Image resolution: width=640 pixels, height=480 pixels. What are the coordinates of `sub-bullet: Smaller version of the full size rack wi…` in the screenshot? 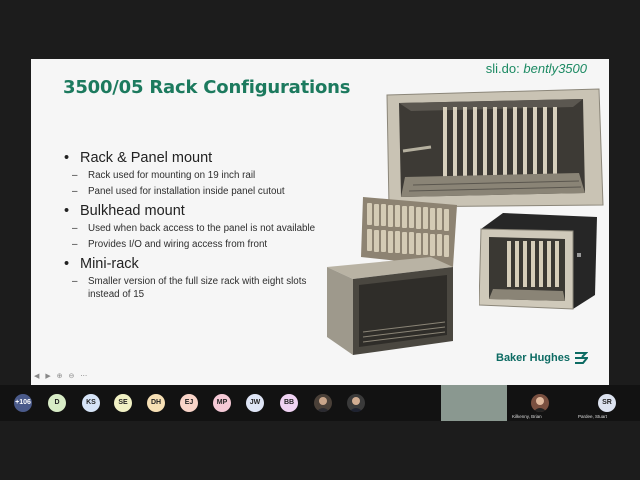 It's located at (194, 288).